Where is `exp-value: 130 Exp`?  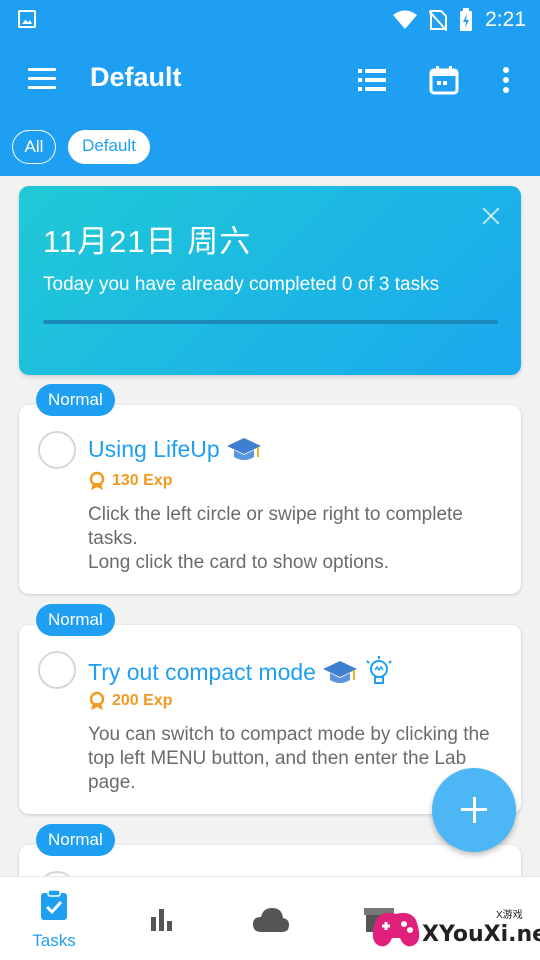 exp-value: 130 Exp is located at coordinates (142, 480).